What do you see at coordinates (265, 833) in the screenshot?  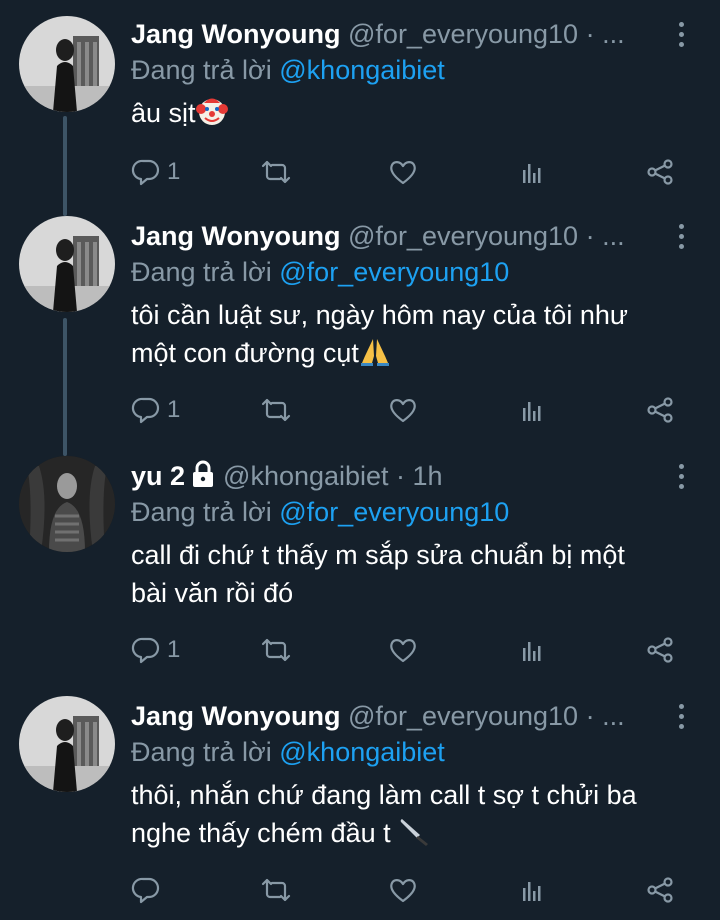 I see `tweet-text-line: nghe thấy chém đầu t` at bounding box center [265, 833].